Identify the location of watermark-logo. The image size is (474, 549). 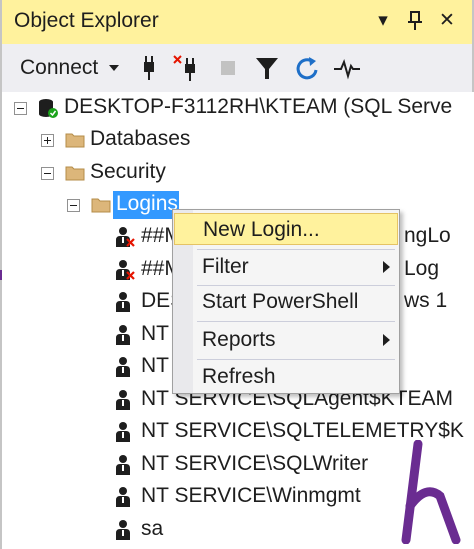
(431, 492).